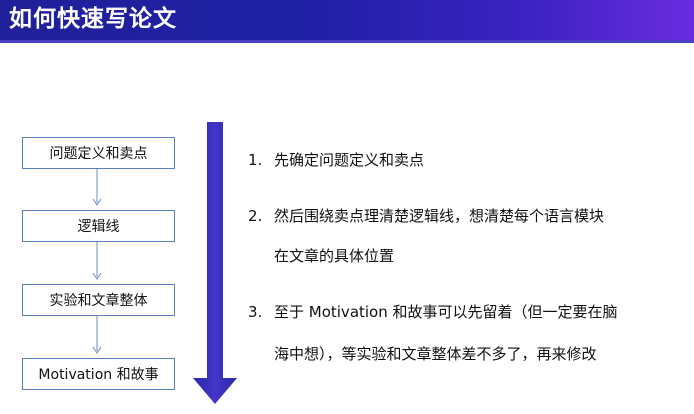 The height and width of the screenshot is (414, 694). I want to click on point-text: 至于 Motivation 和故事可以先留着（但一定要在脑, so click(446, 312).